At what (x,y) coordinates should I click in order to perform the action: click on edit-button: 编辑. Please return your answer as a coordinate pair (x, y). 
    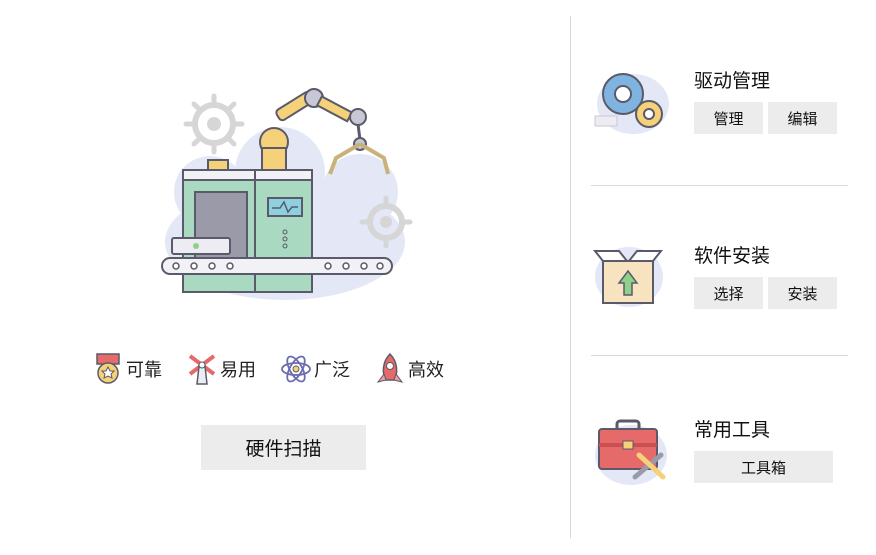
    Looking at the image, I should click on (802, 118).